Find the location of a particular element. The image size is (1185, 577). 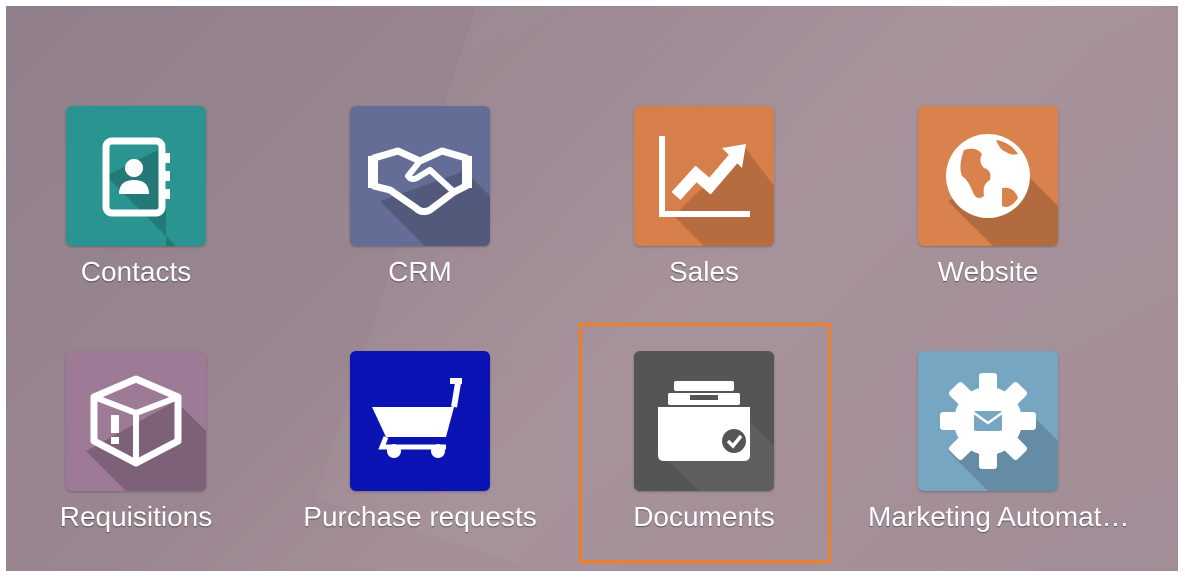

app-label: Contacts is located at coordinates (136, 271).